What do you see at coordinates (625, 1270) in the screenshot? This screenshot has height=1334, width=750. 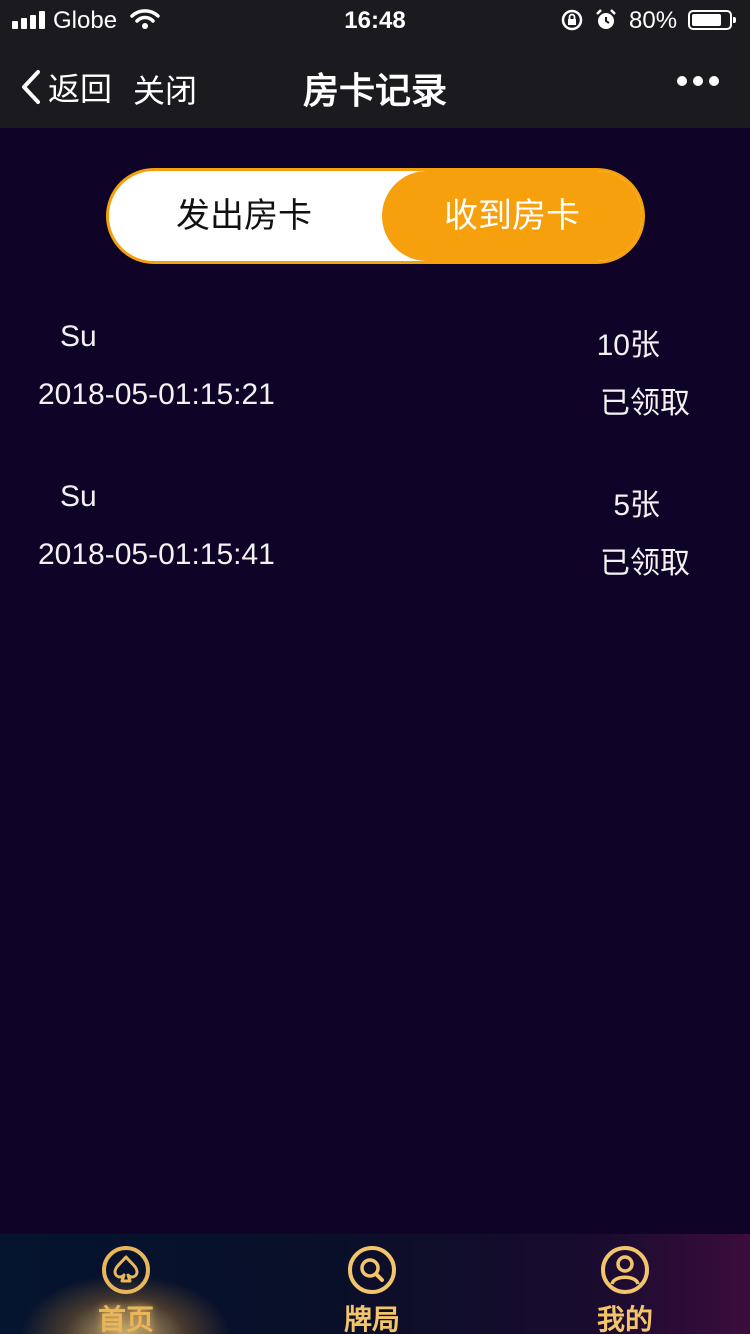 I see `user-icon` at bounding box center [625, 1270].